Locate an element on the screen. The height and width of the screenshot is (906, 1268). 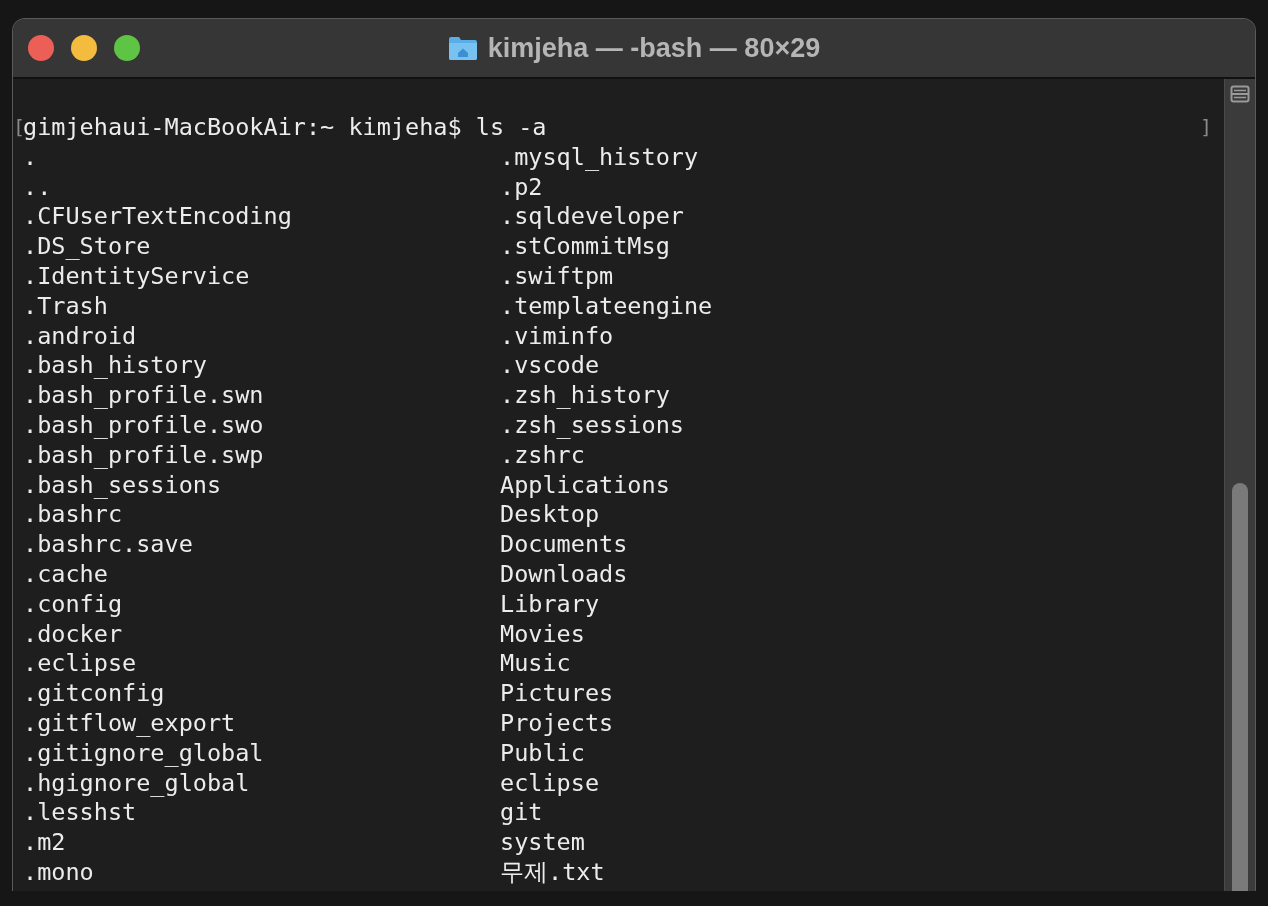
line-mark: [ is located at coordinates (18, 126).